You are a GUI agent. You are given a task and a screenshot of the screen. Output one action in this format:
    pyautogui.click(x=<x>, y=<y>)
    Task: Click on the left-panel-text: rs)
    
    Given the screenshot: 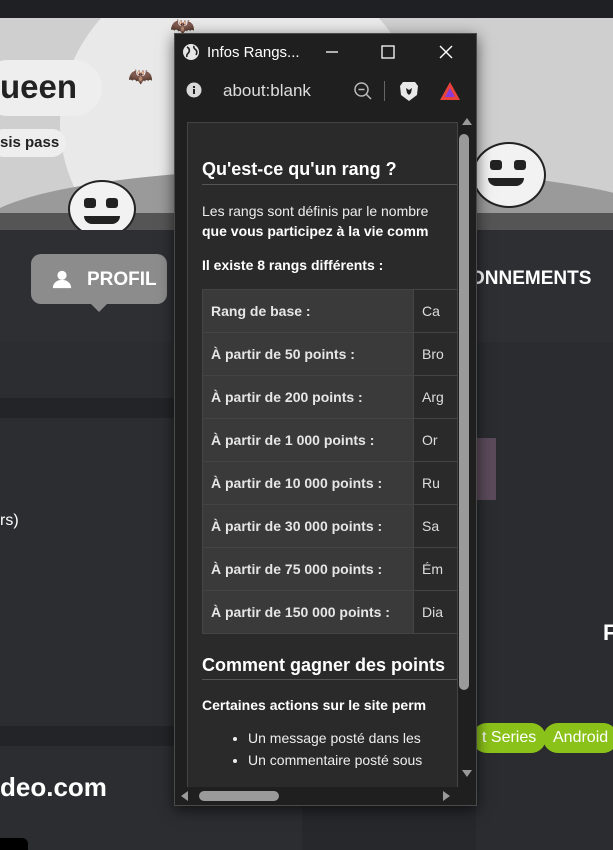 What is the action you would take?
    pyautogui.click(x=9, y=520)
    